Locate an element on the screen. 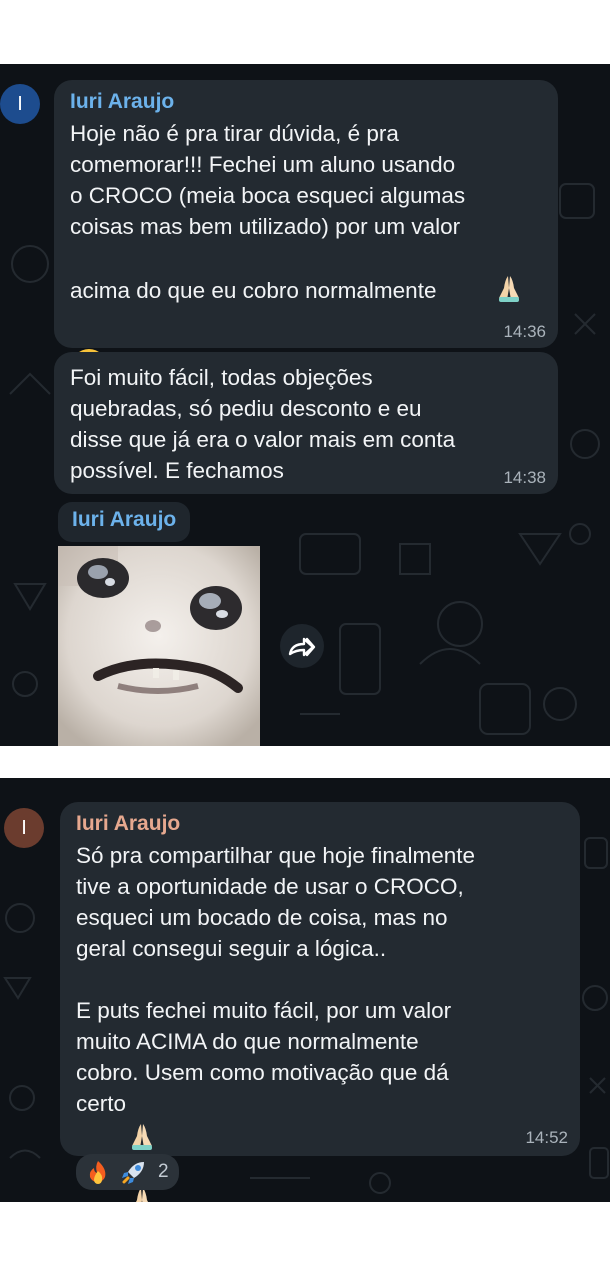  reactions-bar: 2 is located at coordinates (127, 1172).